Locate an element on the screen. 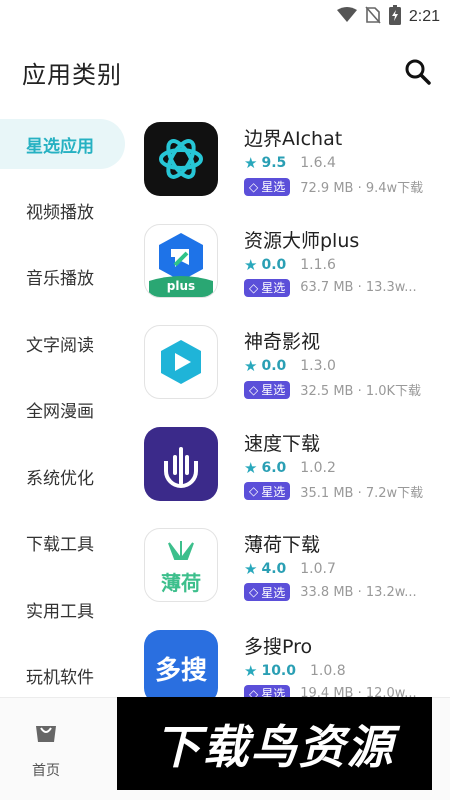 This screenshot has height=800, width=450. app-icon-bohe: 薄荷 is located at coordinates (181, 565).